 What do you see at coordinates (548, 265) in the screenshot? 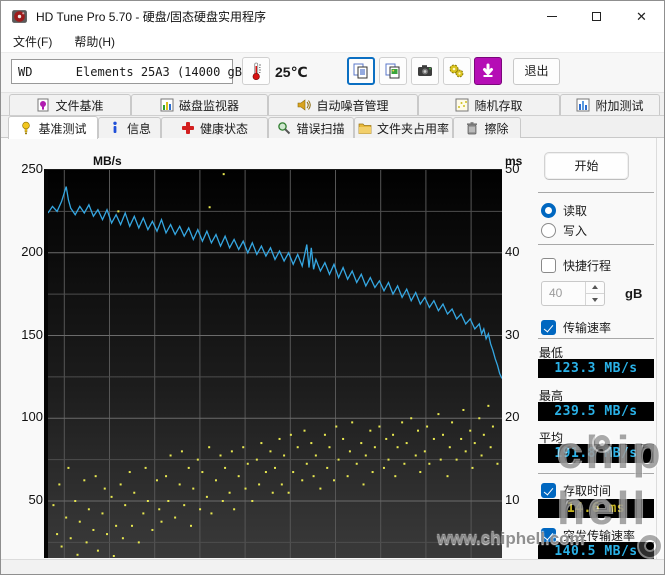
I see `short-stroke-checkbox` at bounding box center [548, 265].